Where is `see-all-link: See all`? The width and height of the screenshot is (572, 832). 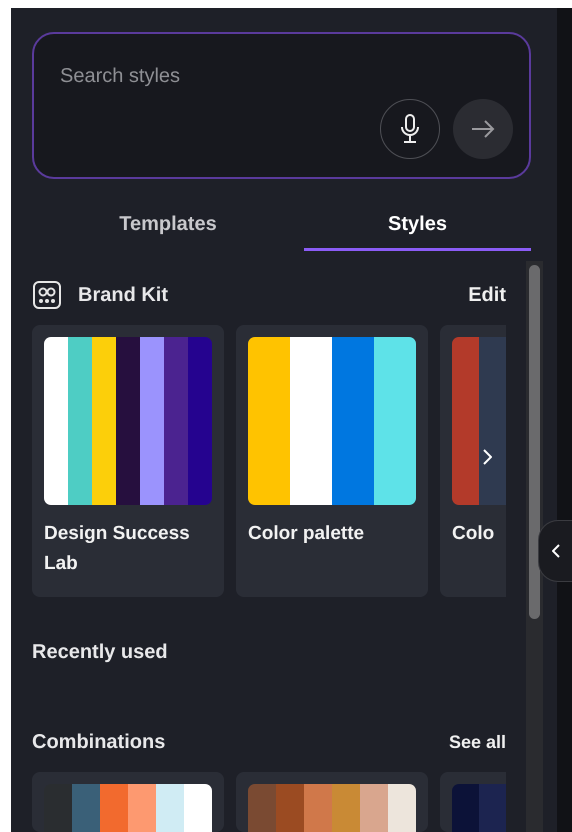 see-all-link: See all is located at coordinates (477, 742).